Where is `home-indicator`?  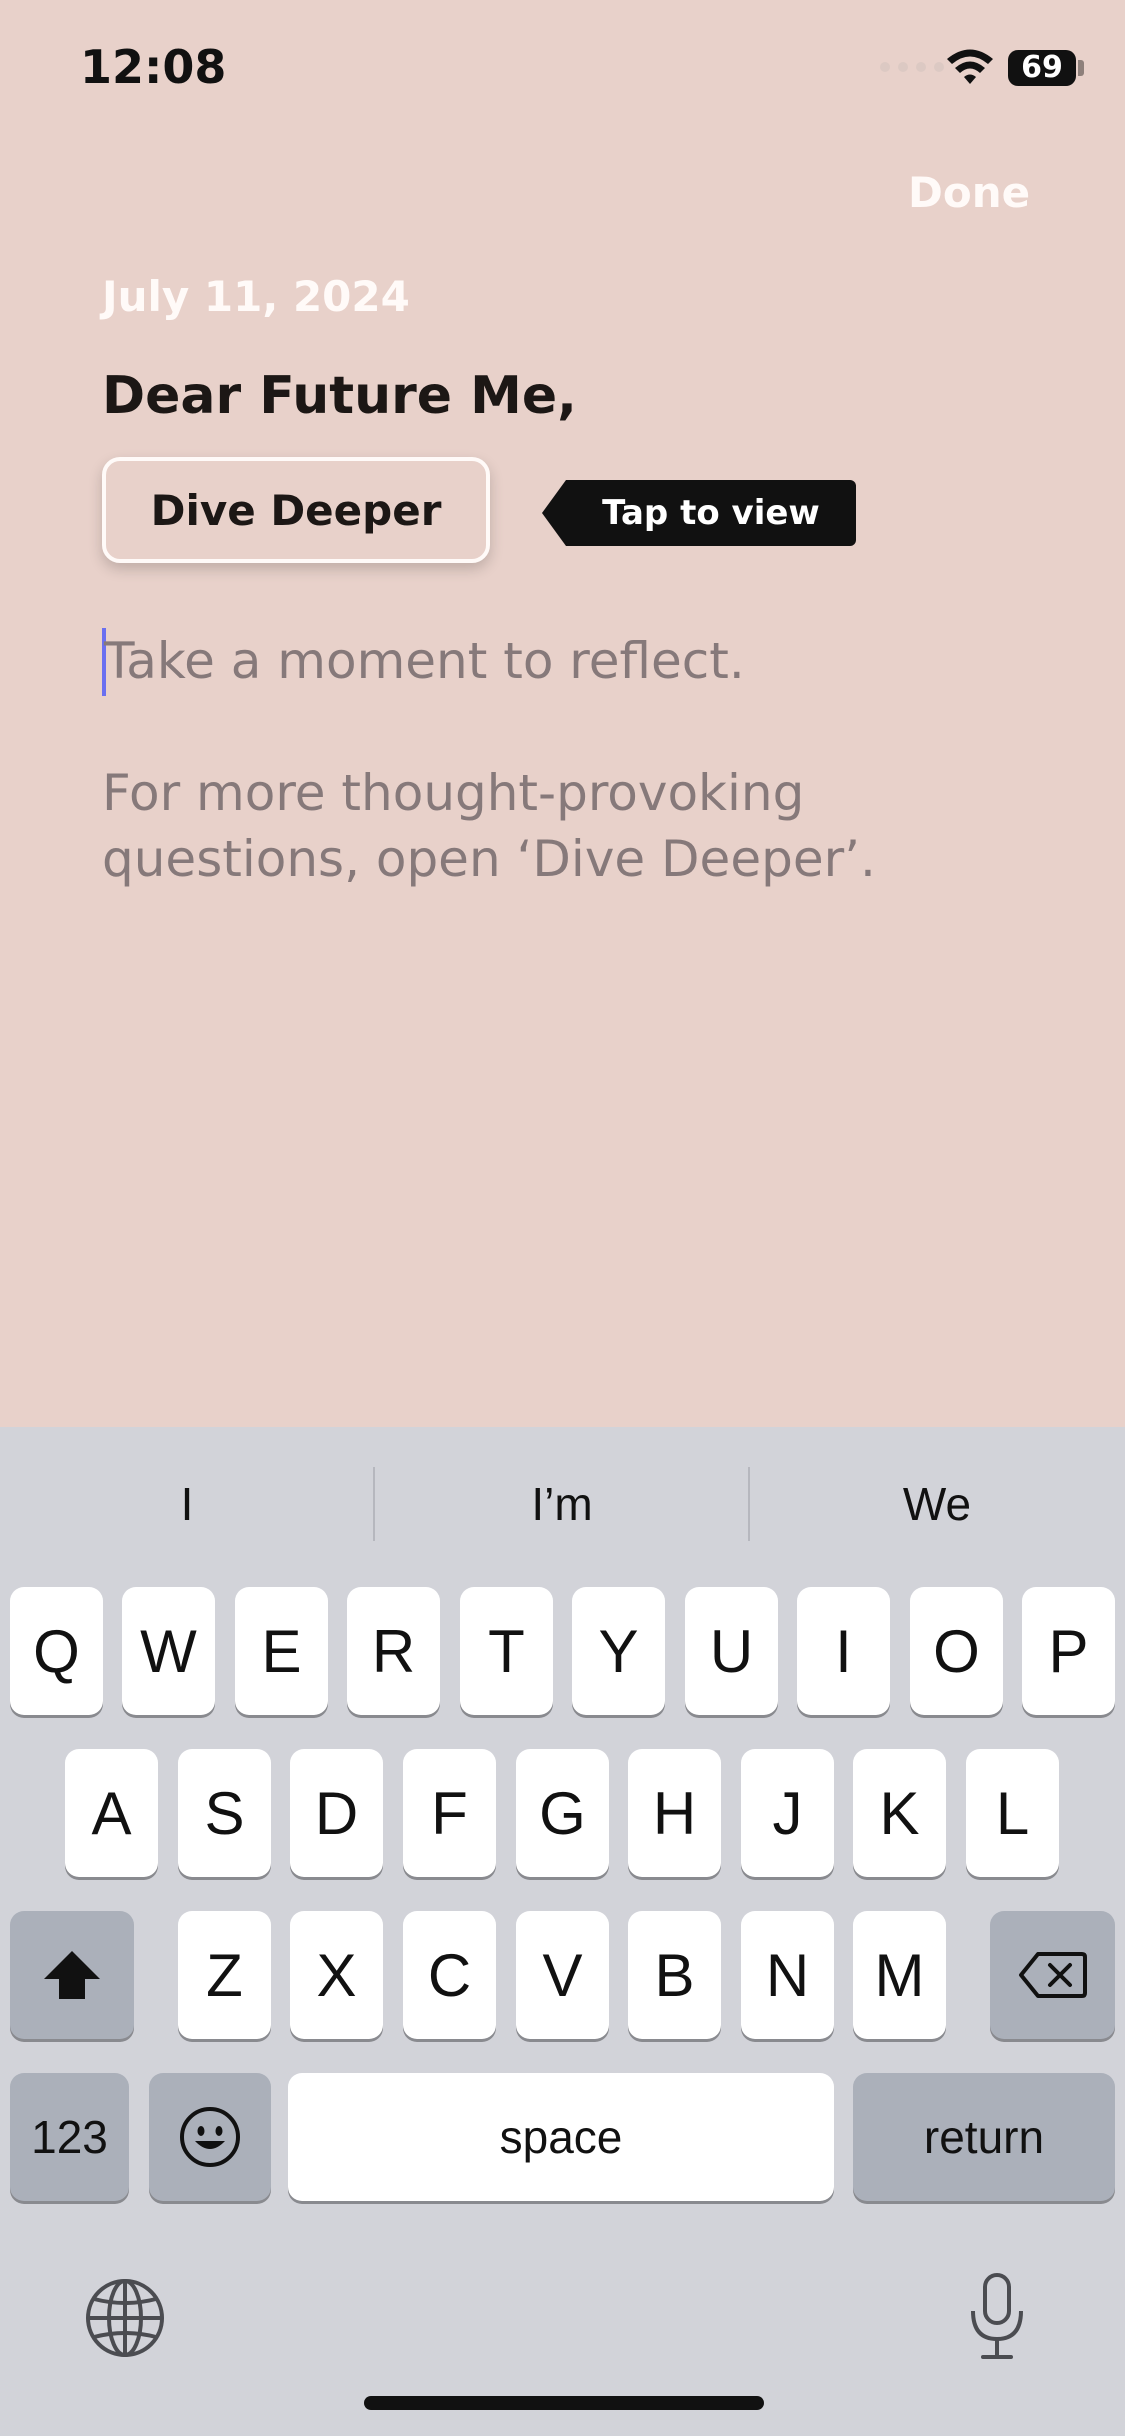 home-indicator is located at coordinates (564, 2403).